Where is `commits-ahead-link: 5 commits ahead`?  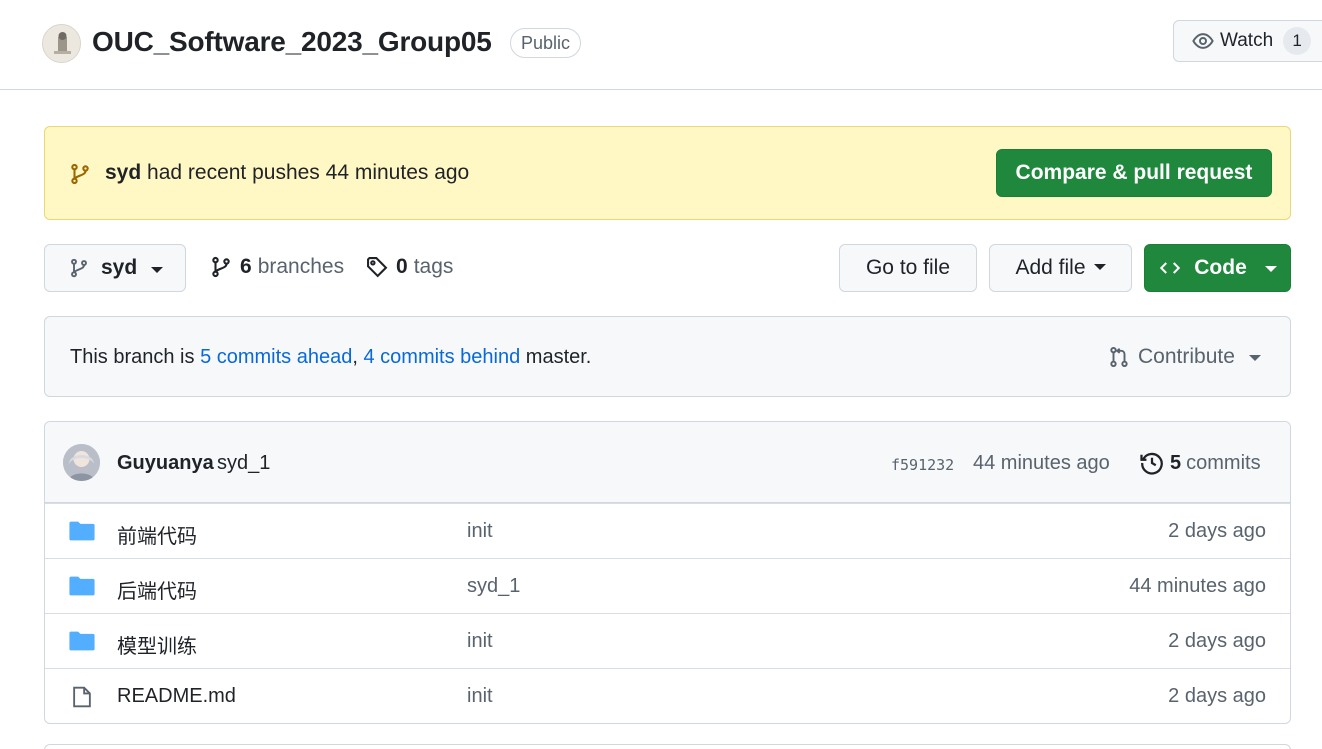
commits-ahead-link: 5 commits ahead is located at coordinates (276, 357).